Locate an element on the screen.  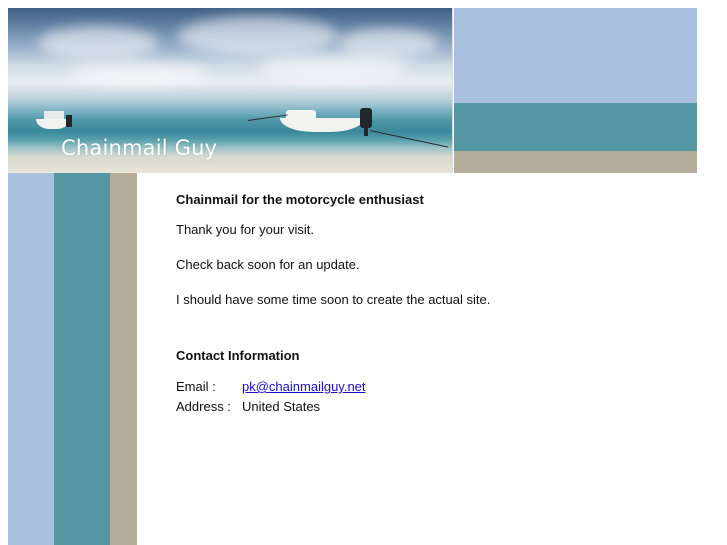
site-title: Chainmail Guy is located at coordinates (139, 148).